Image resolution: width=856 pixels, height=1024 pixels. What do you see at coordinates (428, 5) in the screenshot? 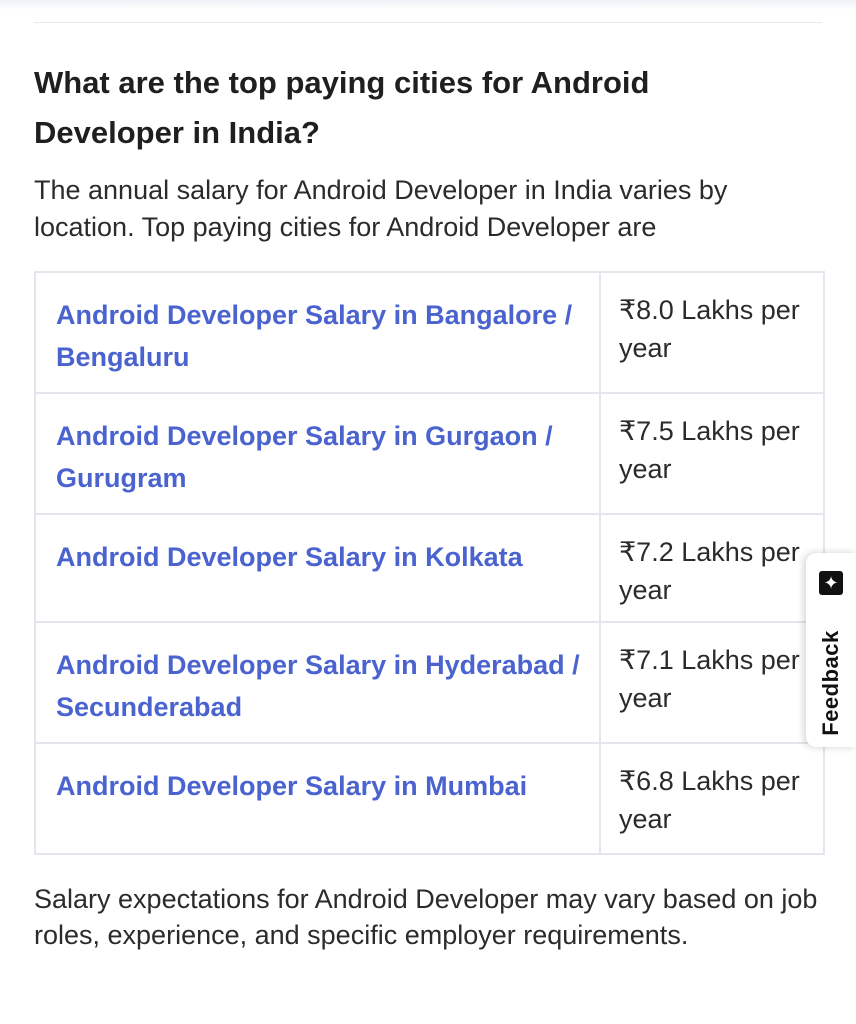
I see `top-bar-shadow` at bounding box center [428, 5].